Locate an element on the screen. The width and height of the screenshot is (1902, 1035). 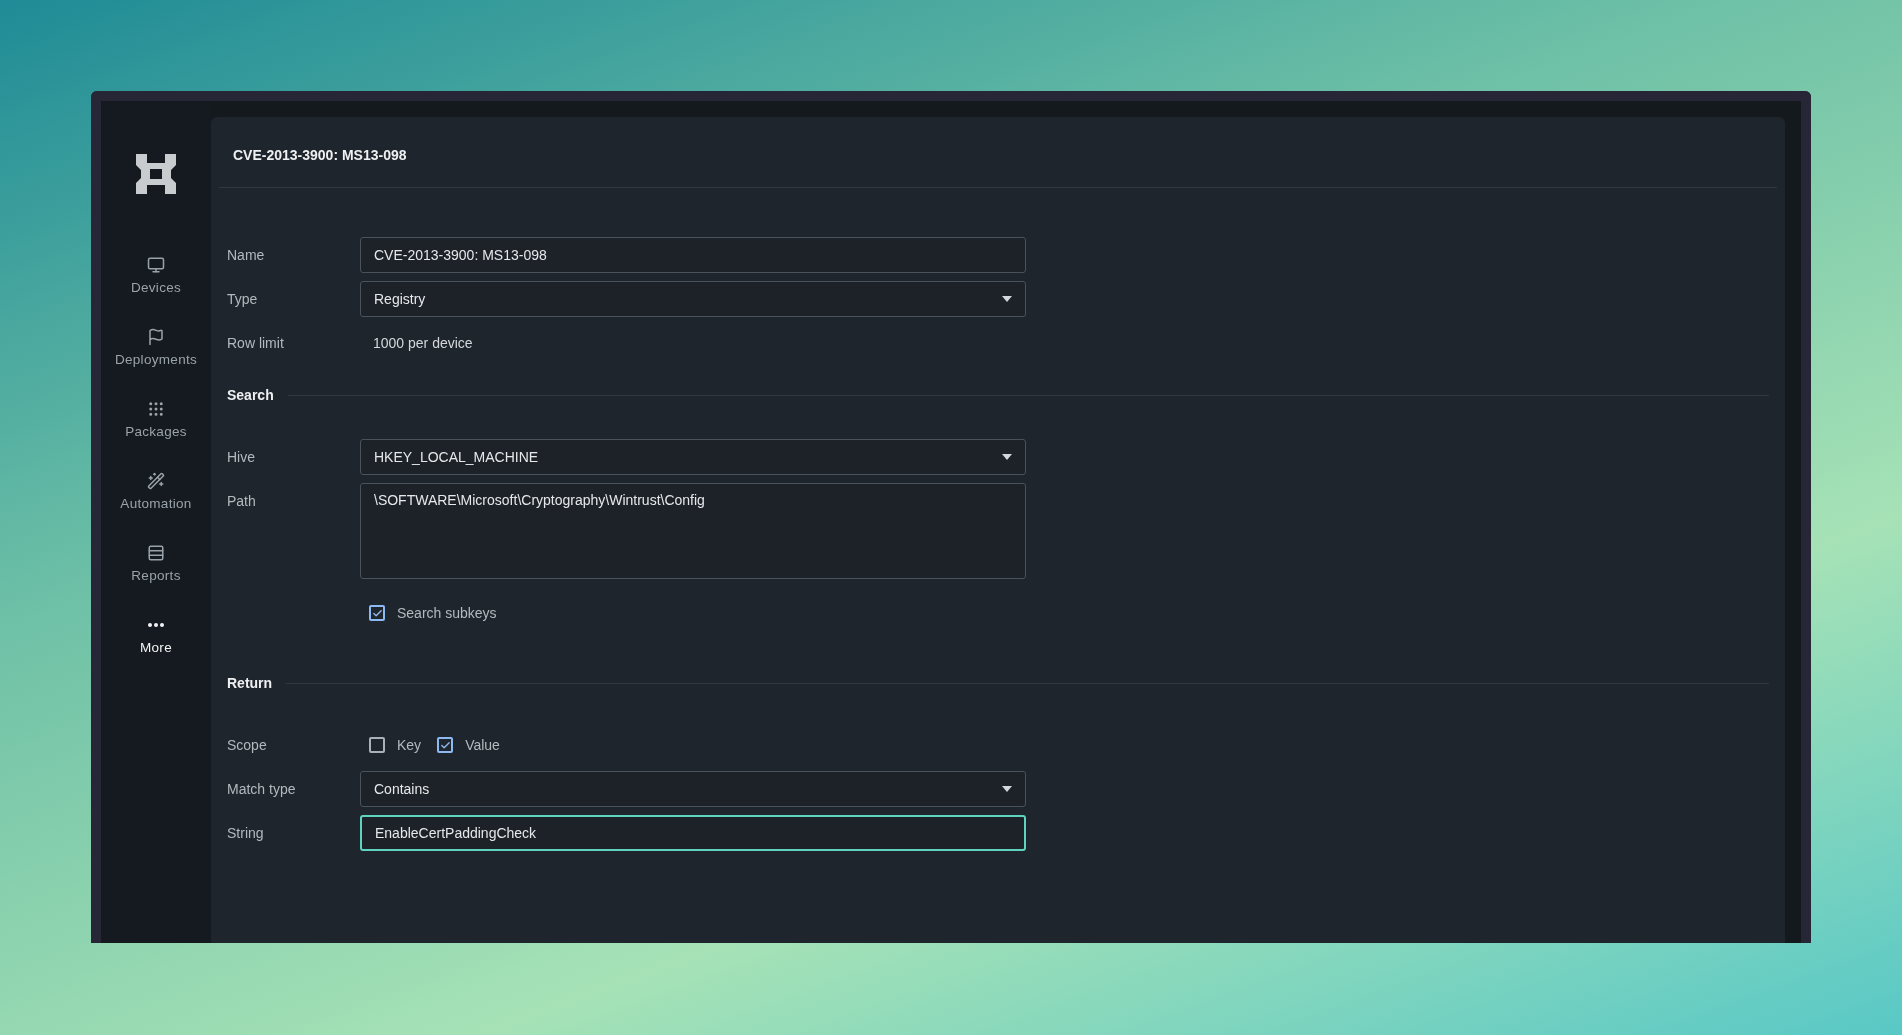
text-field: CVE-2013-3900: MS13-098 is located at coordinates (693, 255).